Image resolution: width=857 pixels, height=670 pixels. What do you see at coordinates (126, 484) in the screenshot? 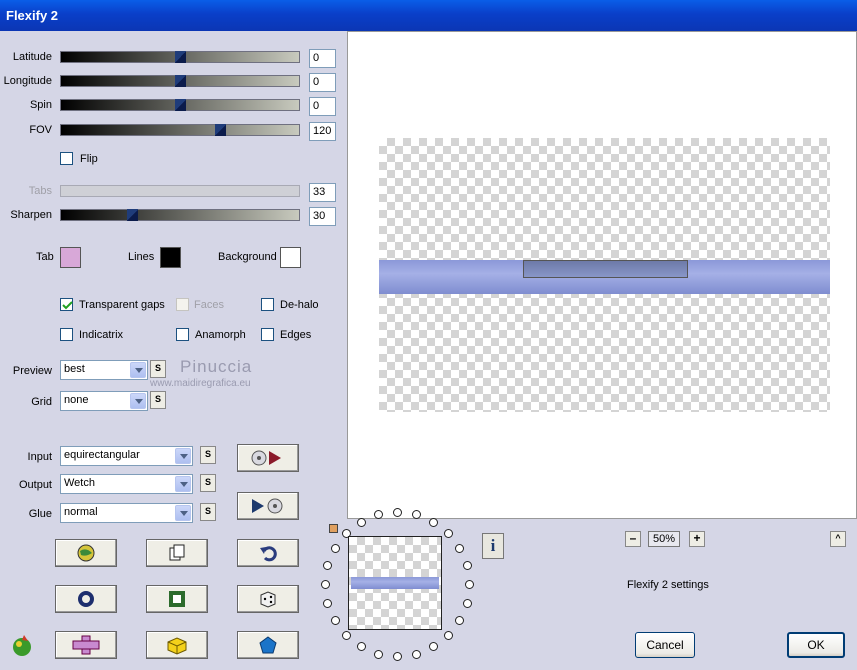
I see `output-select: Wetch` at bounding box center [126, 484].